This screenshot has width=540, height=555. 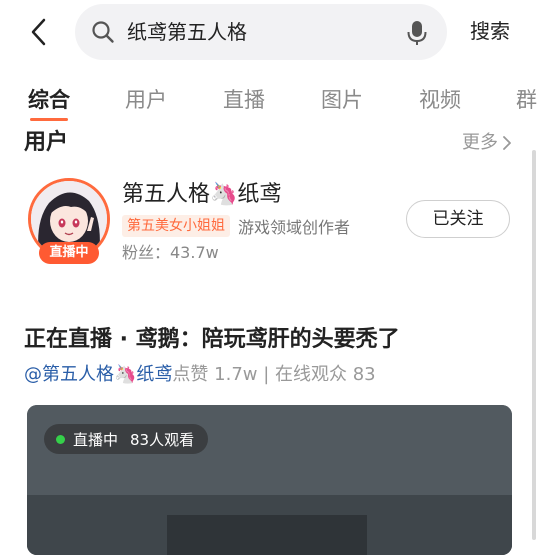 I want to click on fans-count: 粉丝：43.7w, so click(x=170, y=252).